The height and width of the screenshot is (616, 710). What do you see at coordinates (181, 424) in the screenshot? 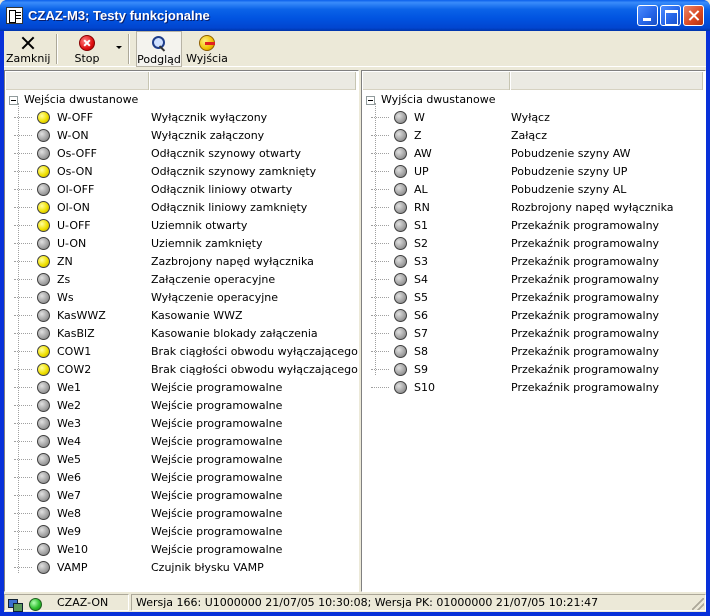
I see `list-item: We3 Wejście programowalne` at bounding box center [181, 424].